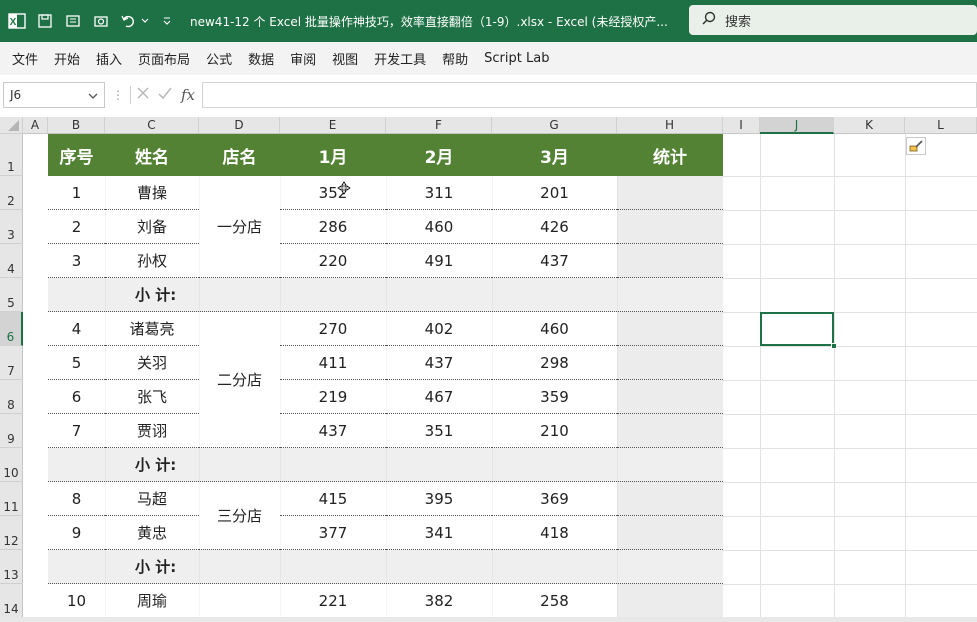 This screenshot has height=622, width=977. I want to click on header-name: 姓名, so click(152, 155).